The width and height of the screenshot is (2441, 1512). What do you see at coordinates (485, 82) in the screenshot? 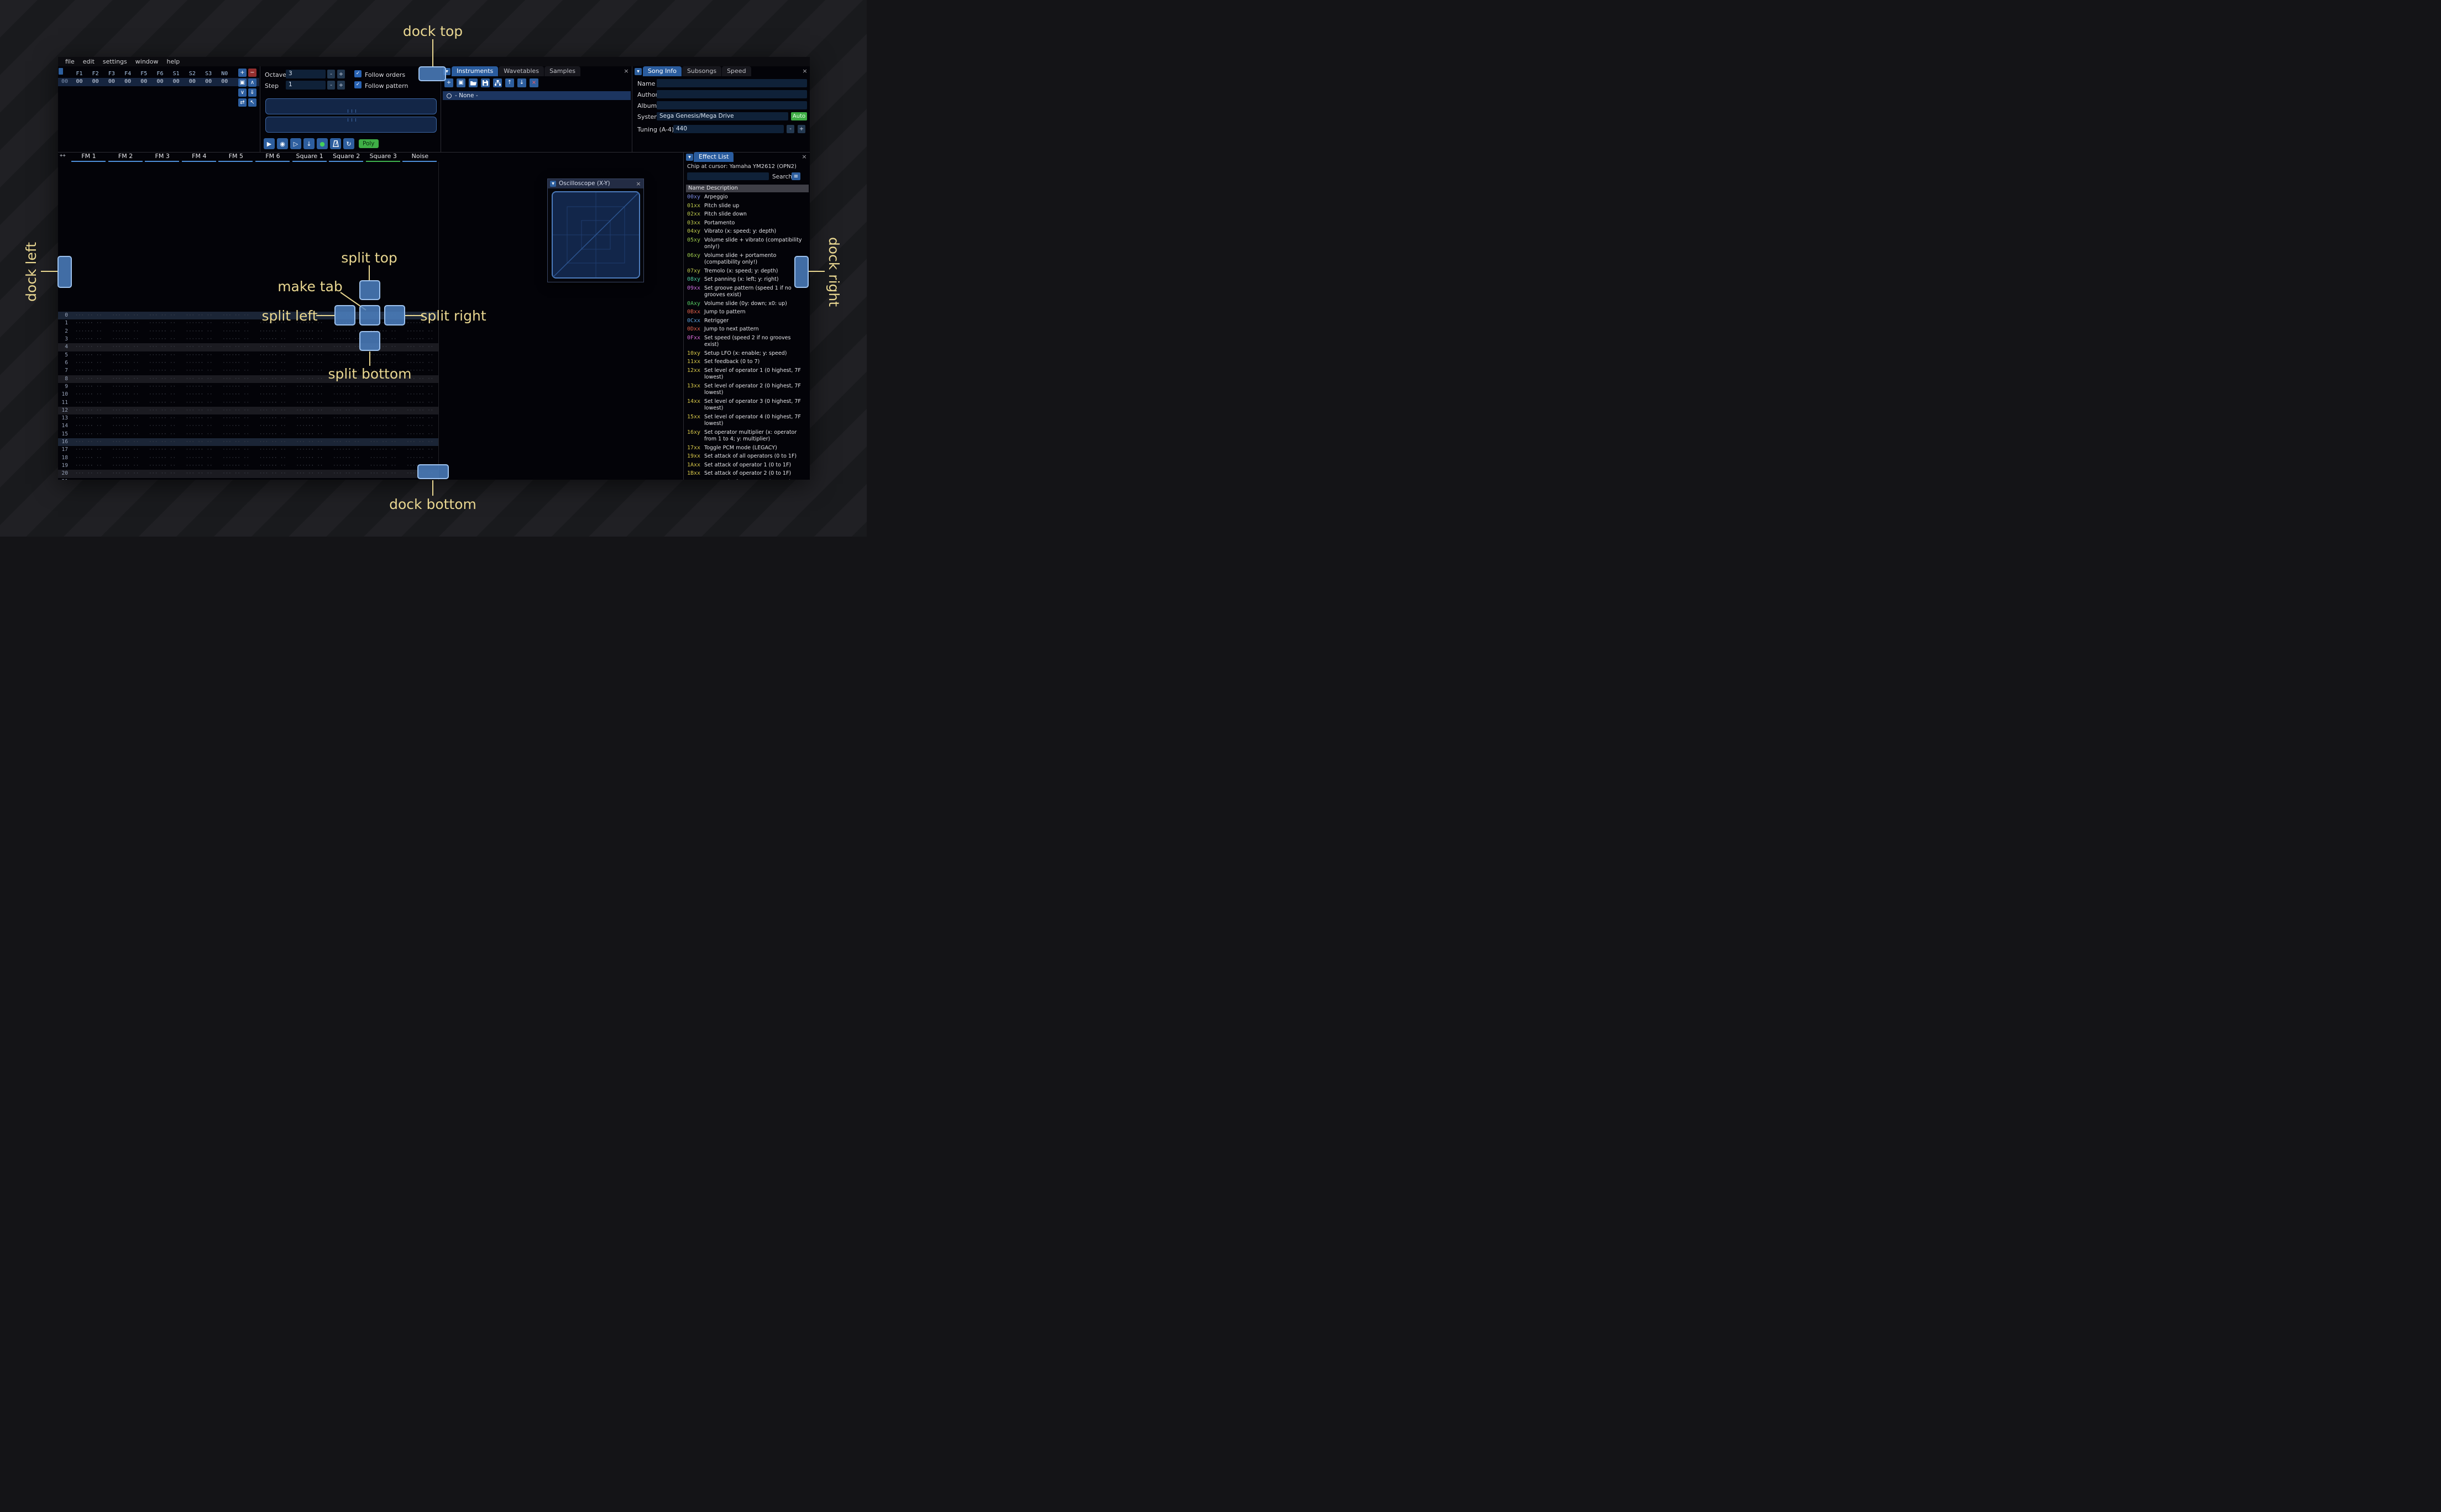
I see `save-instrument-button` at bounding box center [485, 82].